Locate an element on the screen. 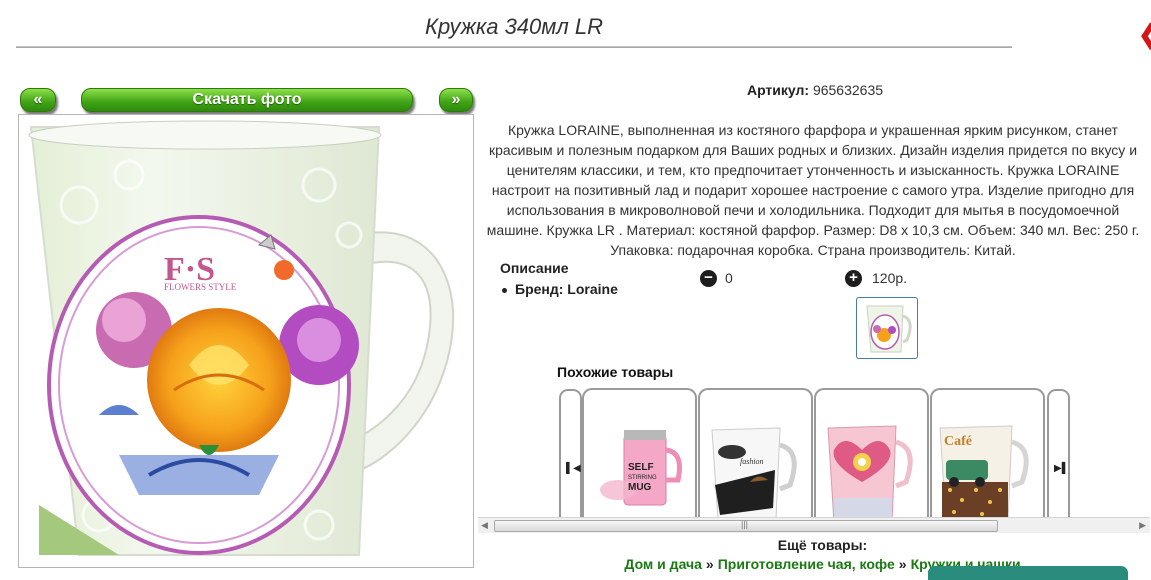  svg-text: FLOWERS STYLE is located at coordinates (200, 287).